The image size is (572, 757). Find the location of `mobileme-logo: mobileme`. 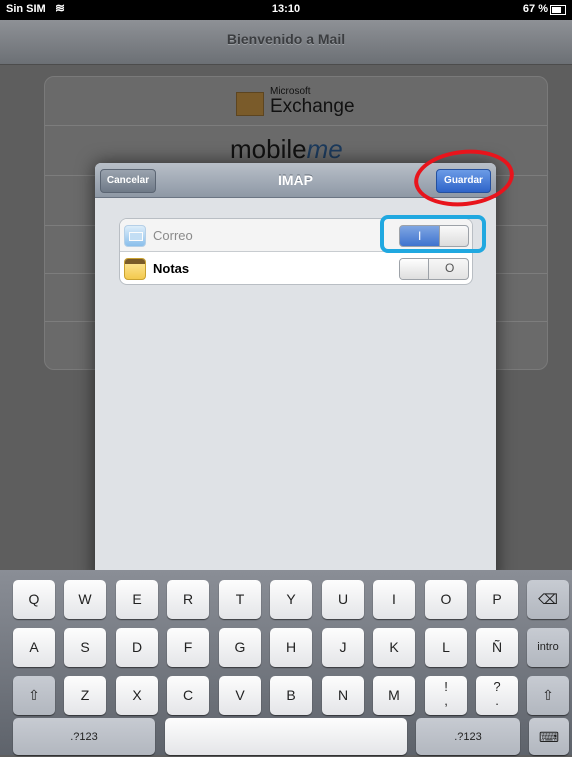

mobileme-logo: mobileme is located at coordinates (286, 149).